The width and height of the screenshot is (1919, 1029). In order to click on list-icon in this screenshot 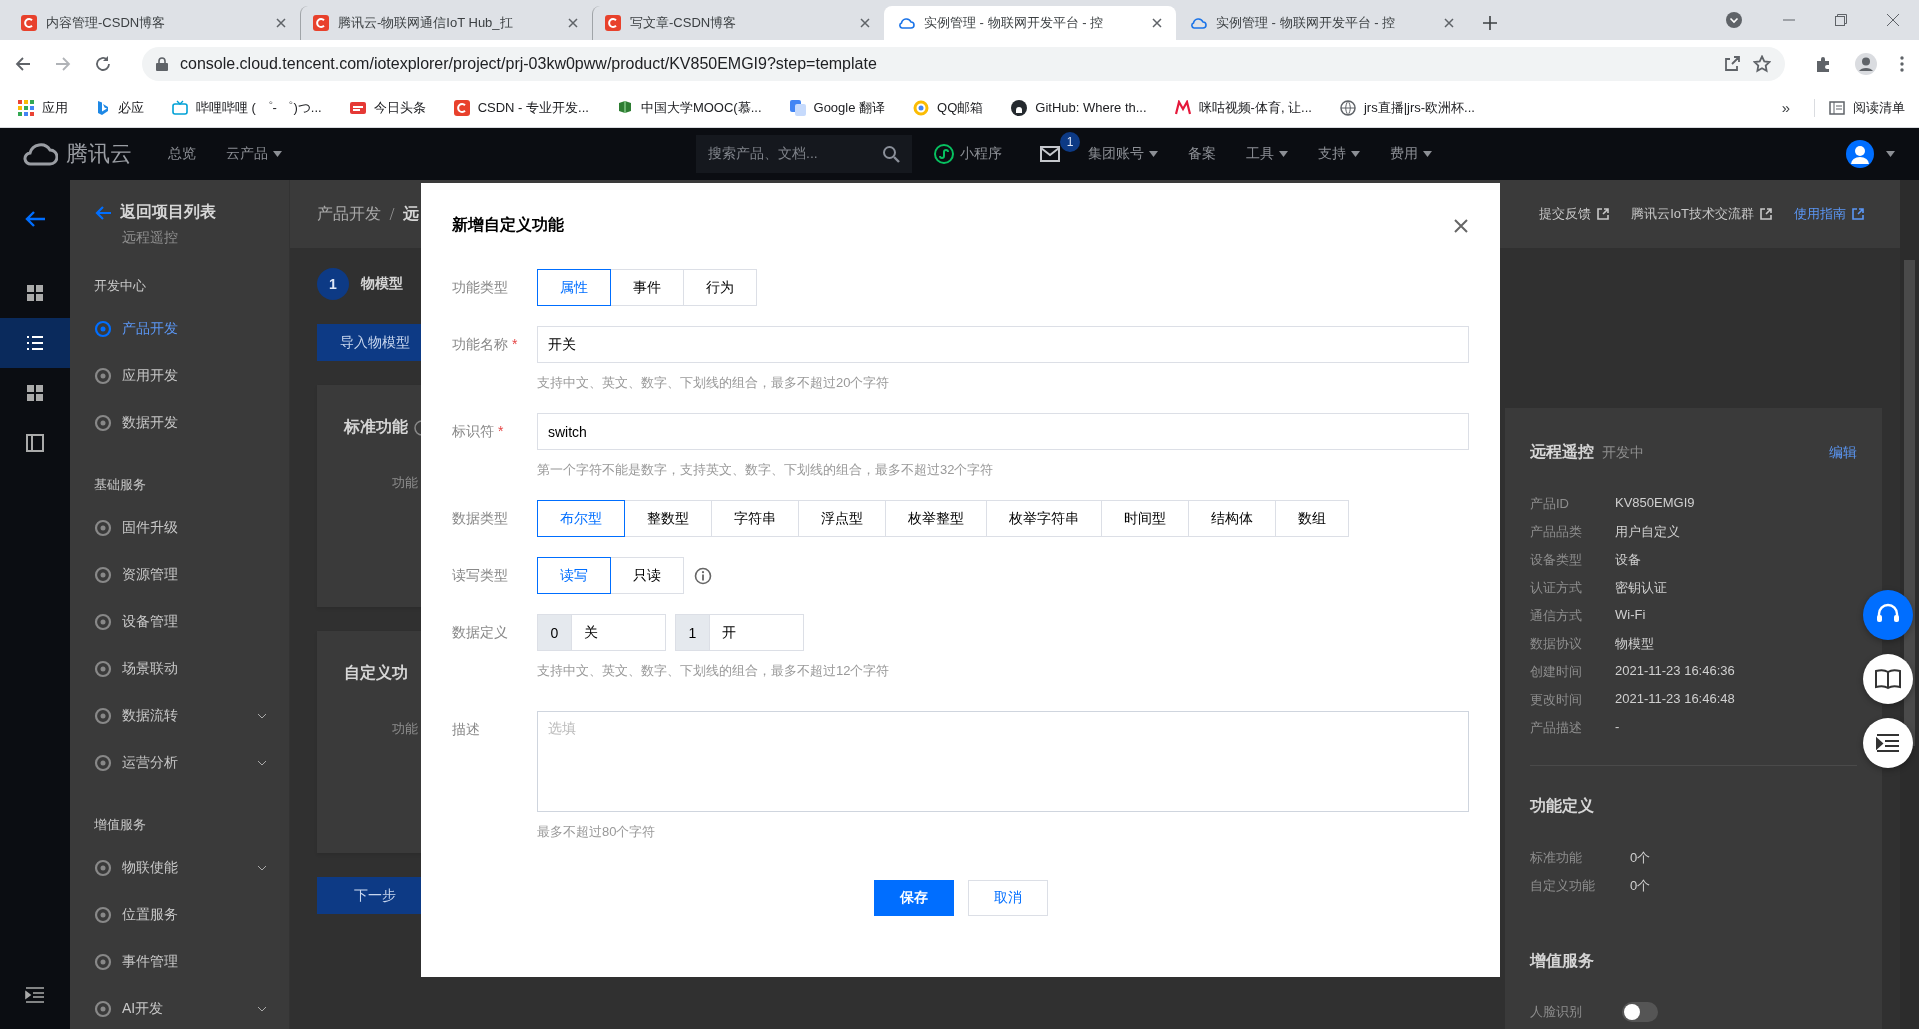, I will do `click(35, 343)`.